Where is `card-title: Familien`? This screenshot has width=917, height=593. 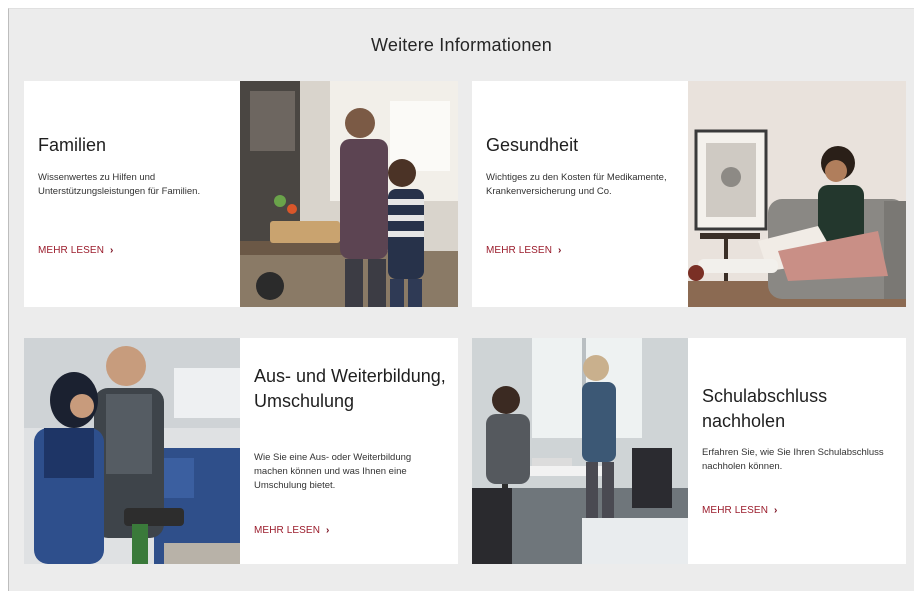
card-title: Familien is located at coordinates (72, 145).